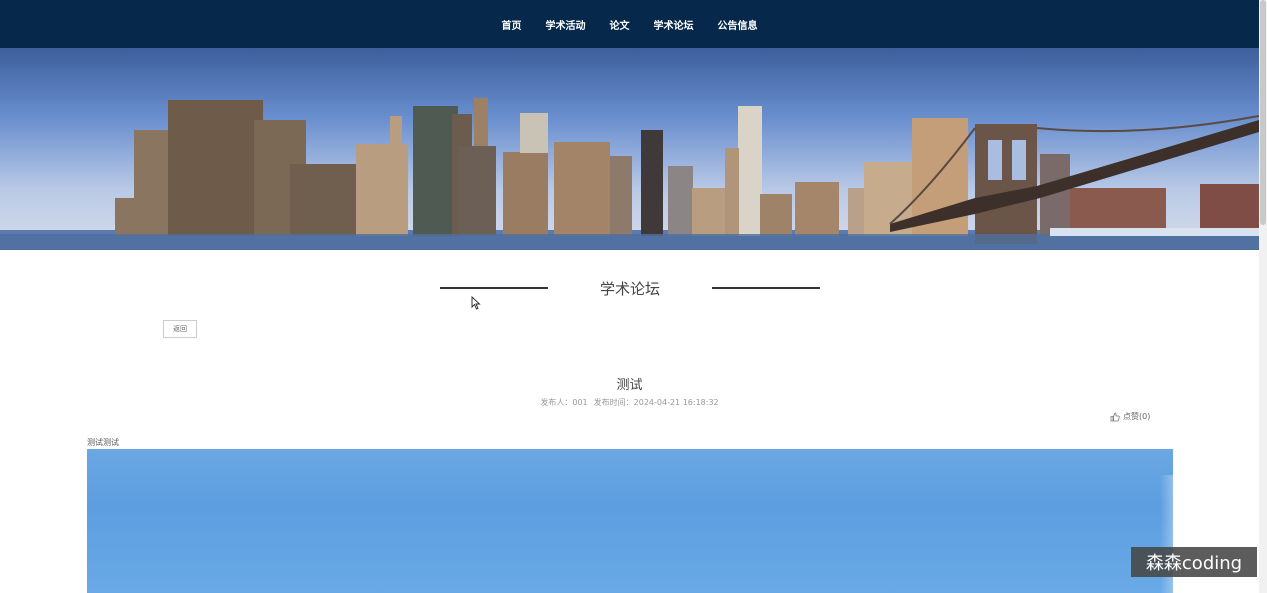 The width and height of the screenshot is (1267, 593). Describe the element at coordinates (566, 24) in the screenshot. I see `nav-item-academic-activities: 学术活动` at that location.